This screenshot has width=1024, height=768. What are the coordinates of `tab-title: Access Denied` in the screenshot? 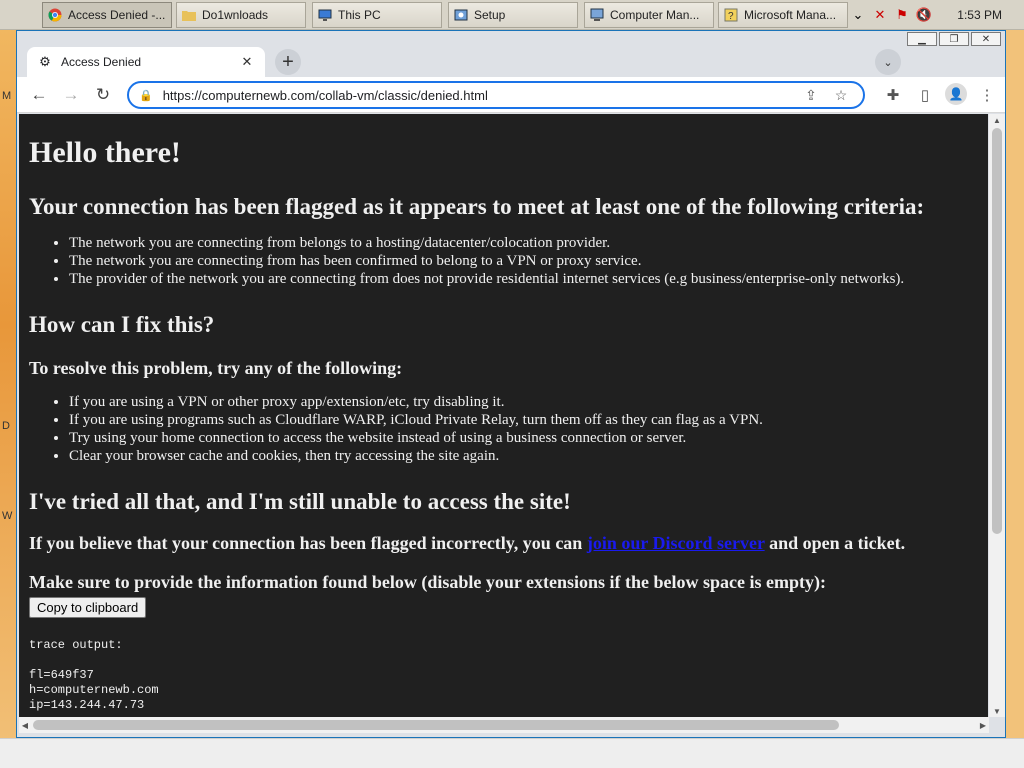 It's located at (101, 62).